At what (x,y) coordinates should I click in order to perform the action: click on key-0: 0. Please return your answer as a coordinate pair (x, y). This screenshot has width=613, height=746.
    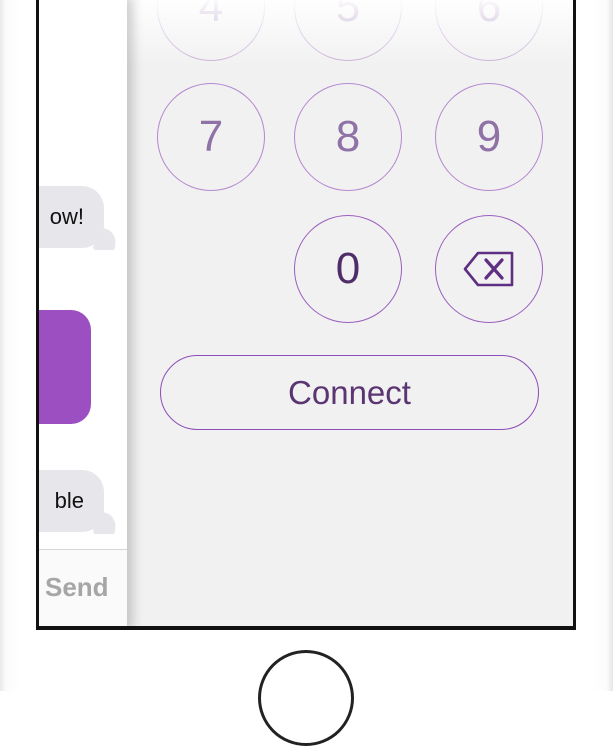
    Looking at the image, I should click on (348, 269).